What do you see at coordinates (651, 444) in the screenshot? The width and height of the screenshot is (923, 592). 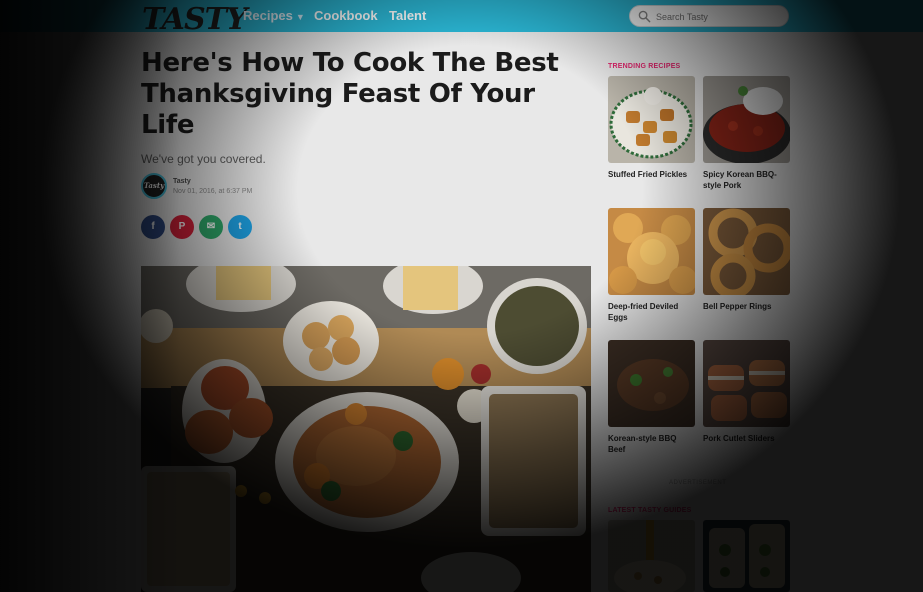 I see `recipe-title: Korean-style BBQ Beef` at bounding box center [651, 444].